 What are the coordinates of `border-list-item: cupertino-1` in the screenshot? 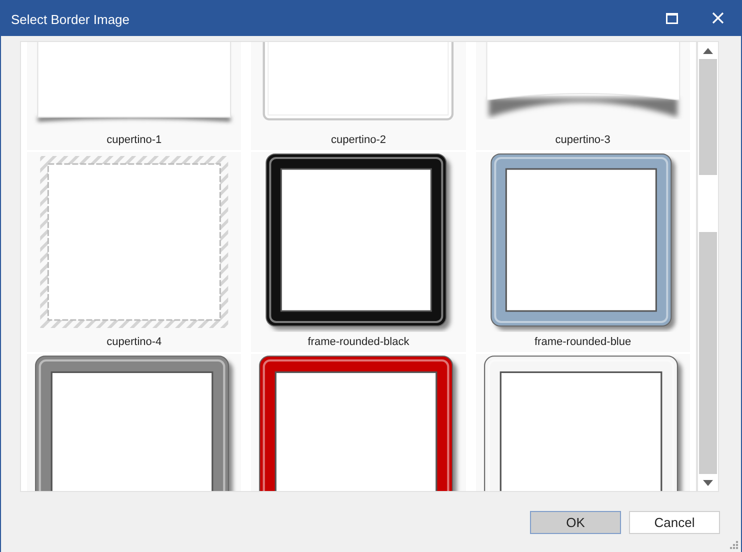 It's located at (134, 96).